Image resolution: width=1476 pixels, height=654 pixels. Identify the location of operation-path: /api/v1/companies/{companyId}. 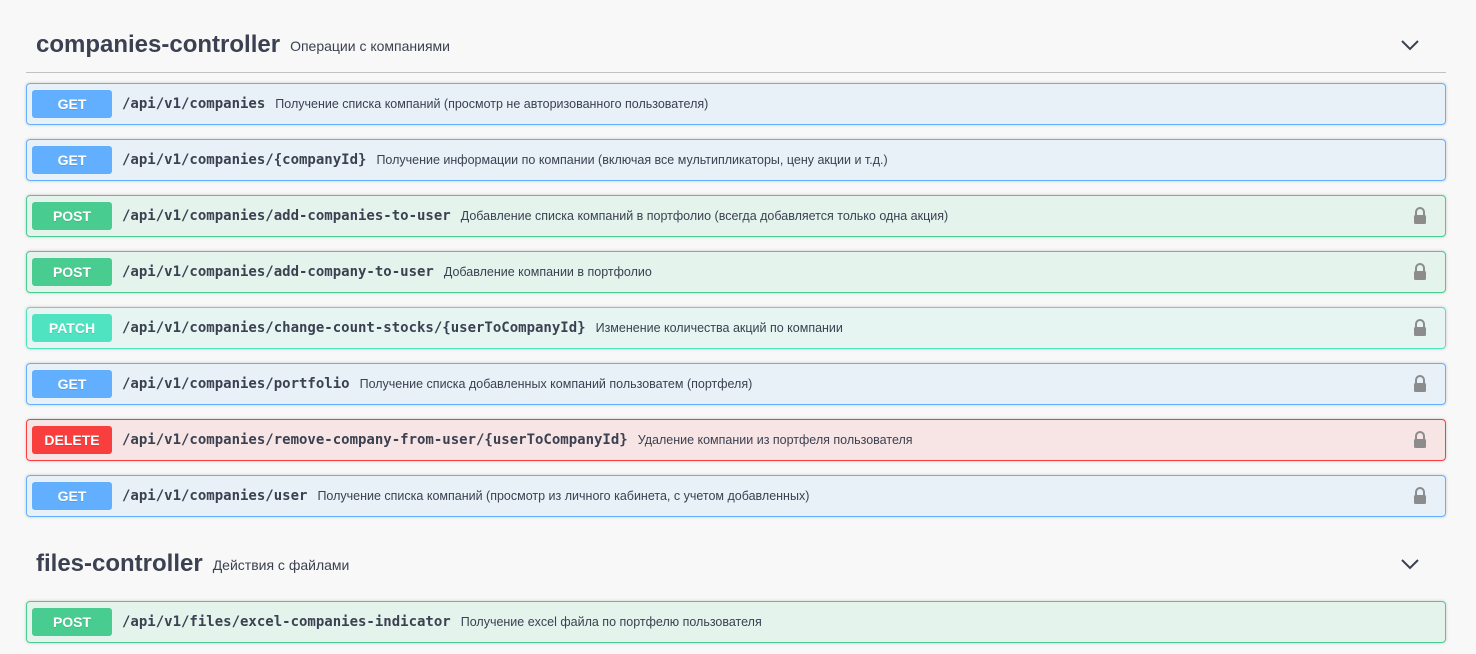
(244, 160).